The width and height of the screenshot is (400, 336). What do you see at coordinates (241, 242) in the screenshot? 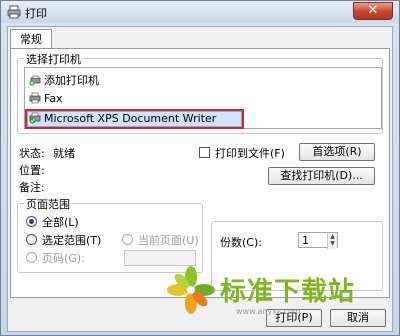
I see `copies-label: 份数(C):` at bounding box center [241, 242].